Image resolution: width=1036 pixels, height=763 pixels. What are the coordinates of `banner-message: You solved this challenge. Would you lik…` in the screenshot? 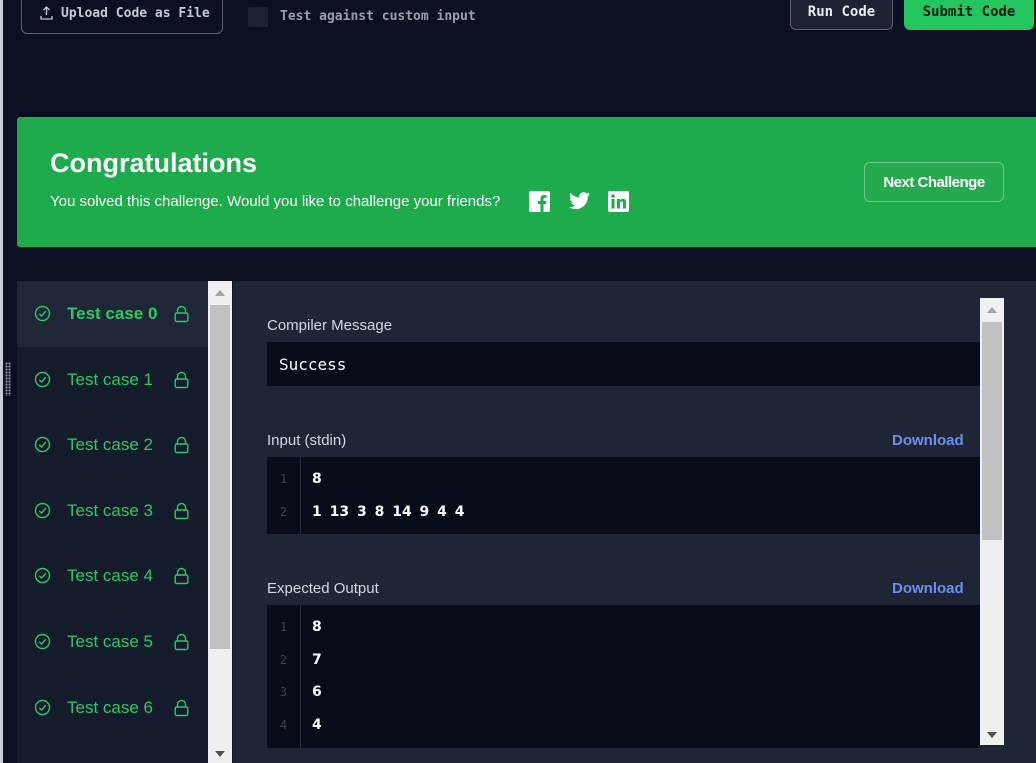 It's located at (275, 201).